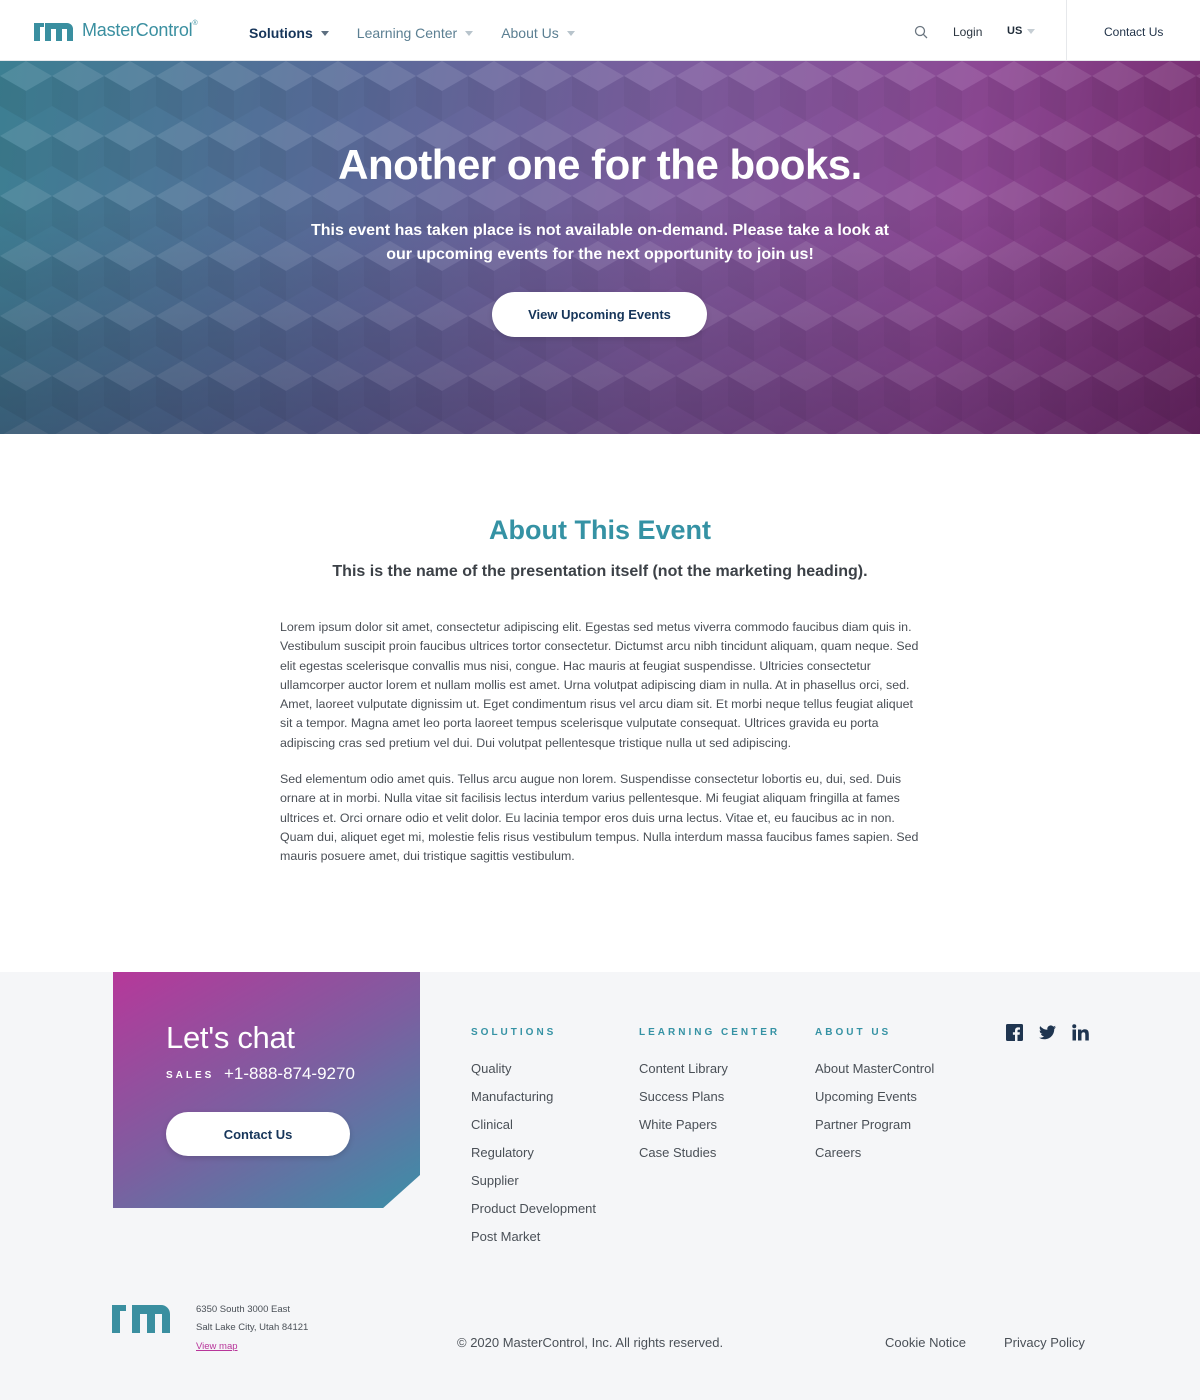  What do you see at coordinates (230, 1037) in the screenshot?
I see `chat-title: Let's chat` at bounding box center [230, 1037].